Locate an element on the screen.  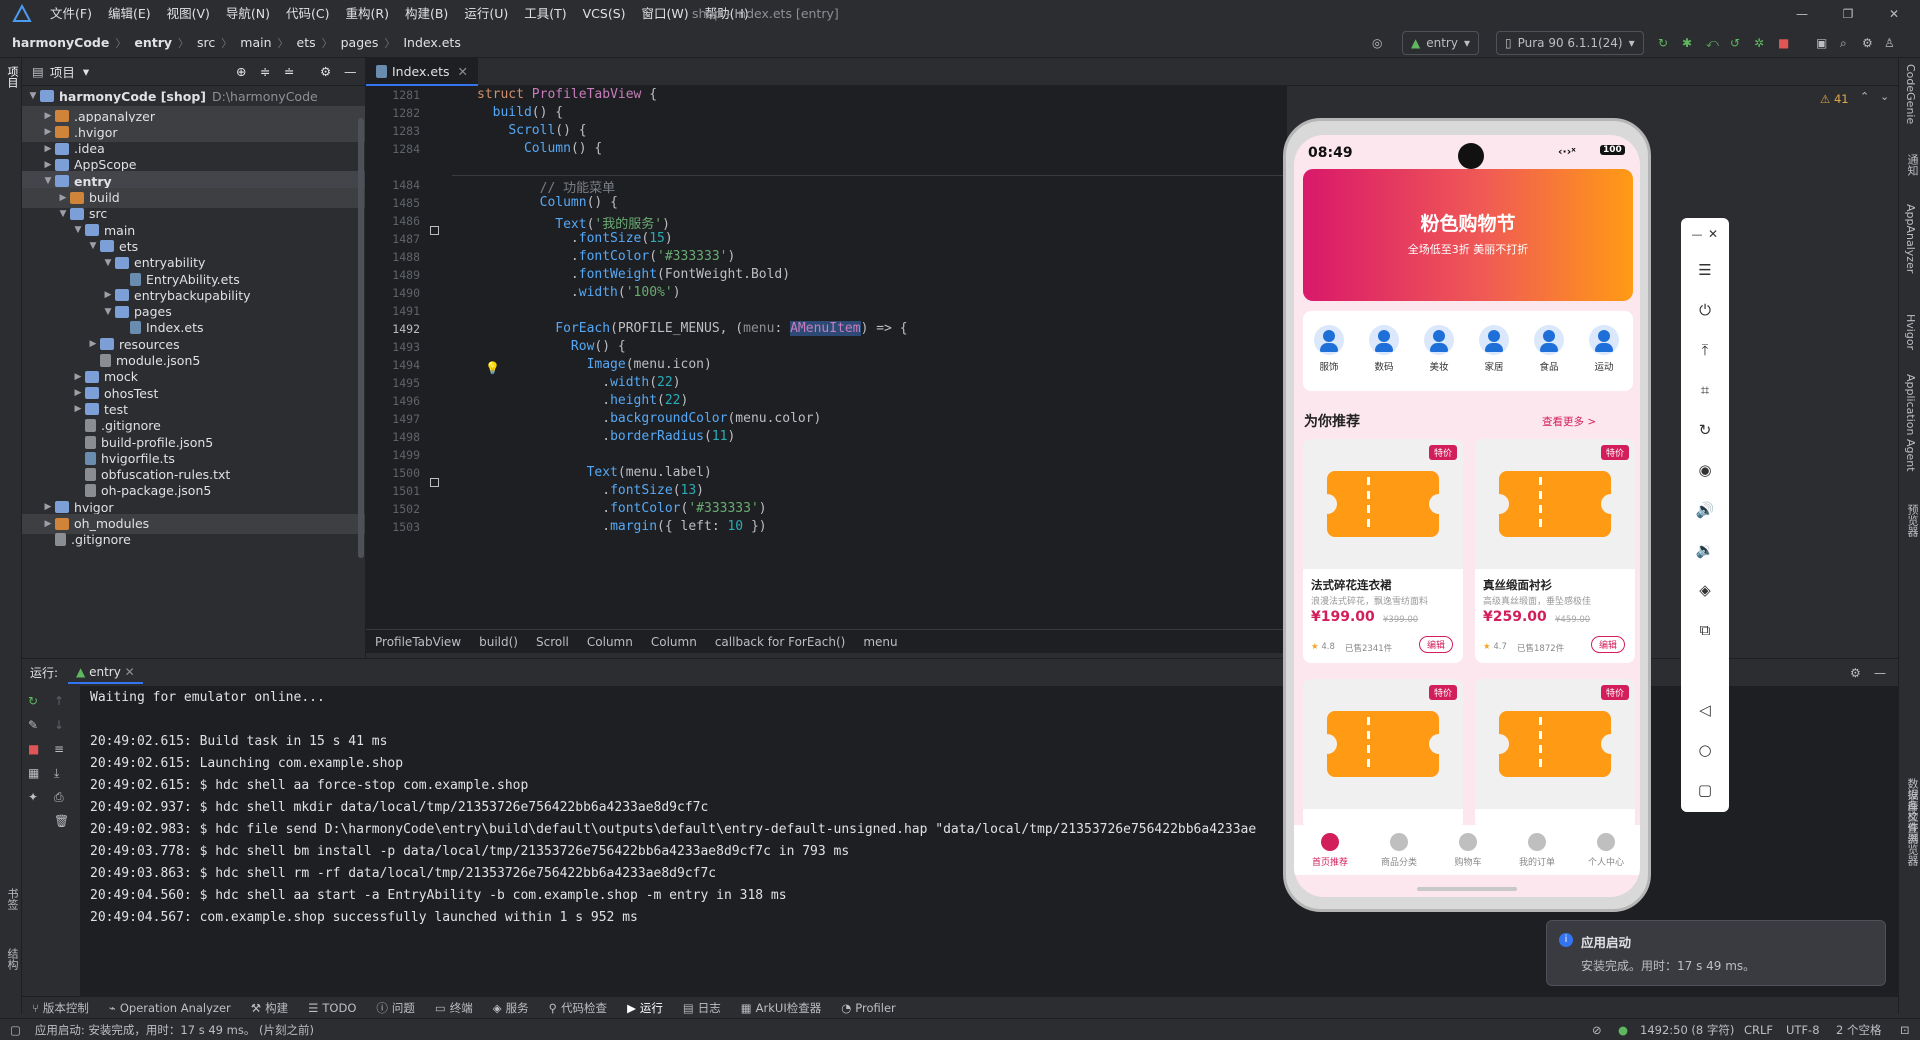
sticky-code-line: build() { is located at coordinates (520, 112).